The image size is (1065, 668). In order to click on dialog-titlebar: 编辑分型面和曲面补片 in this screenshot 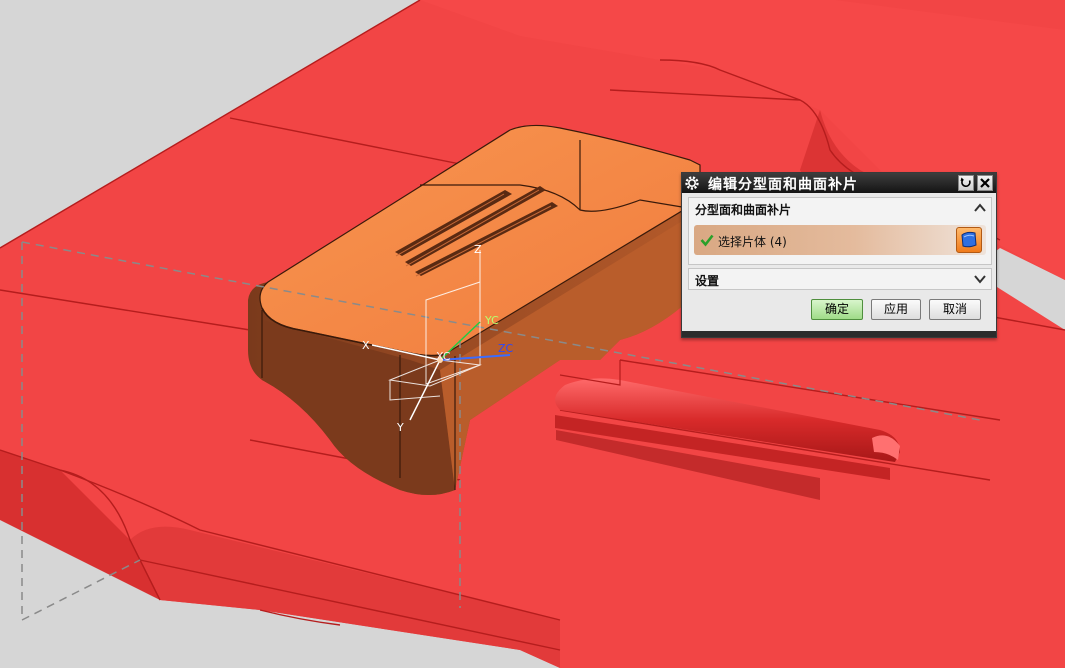, I will do `click(839, 183)`.